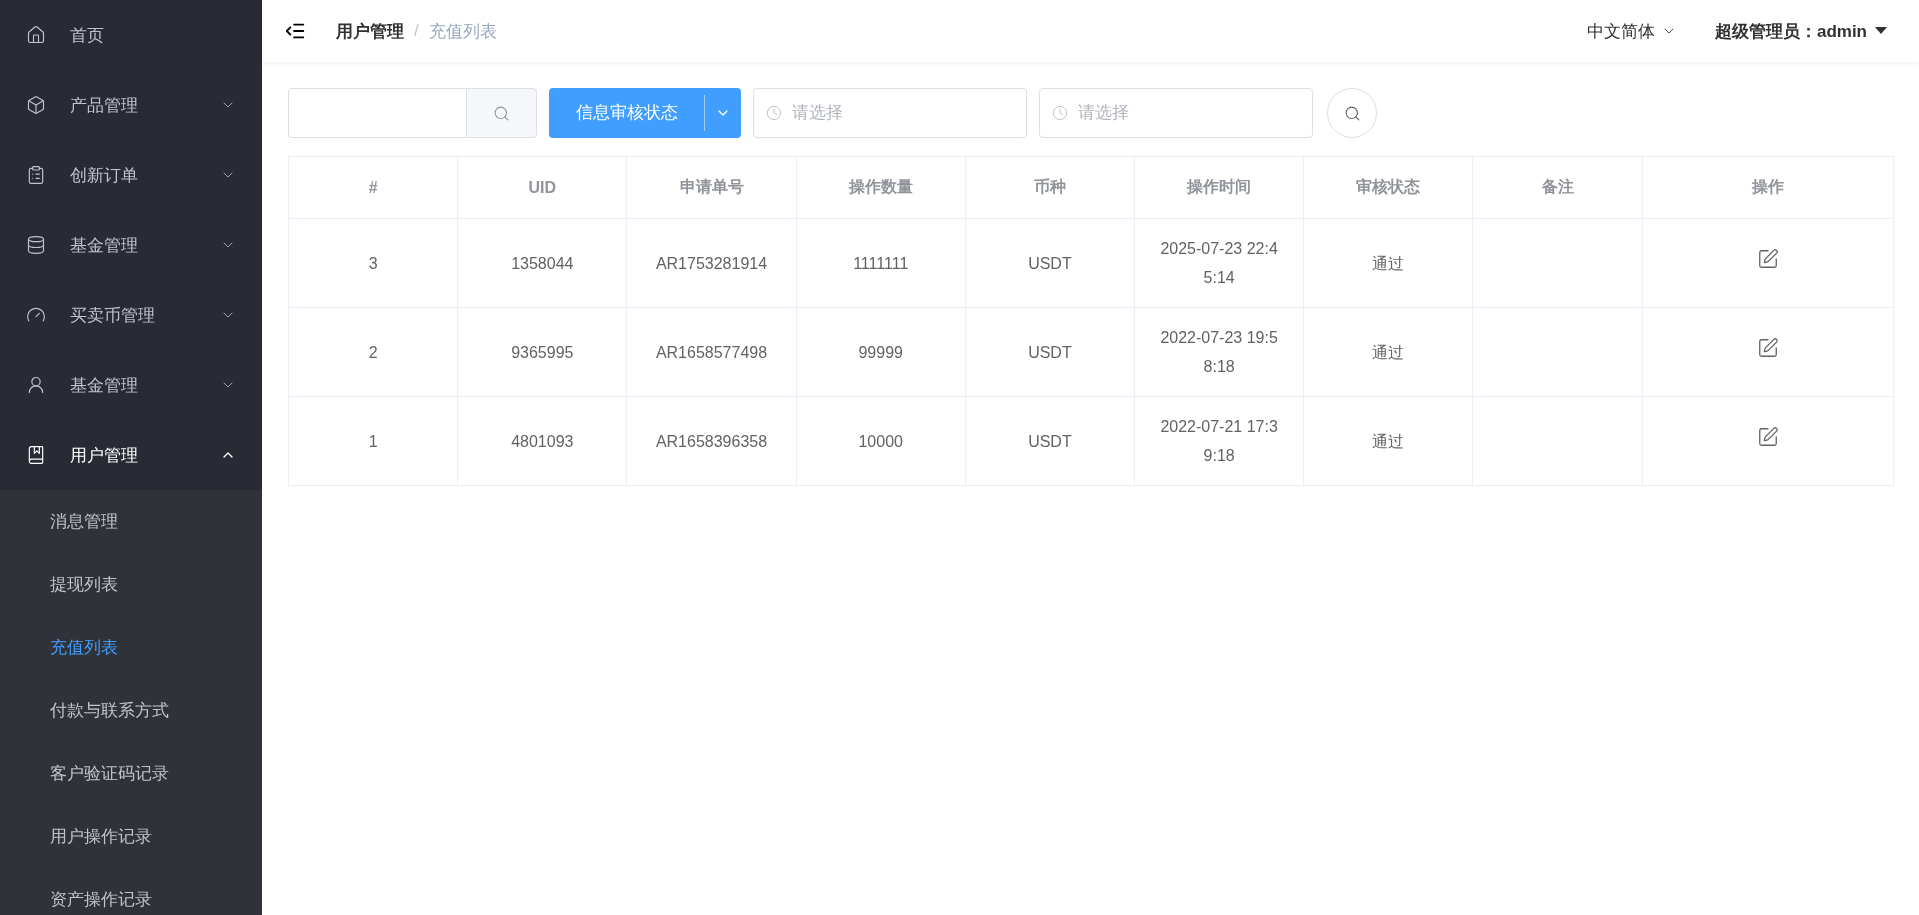 The image size is (1919, 915). I want to click on caret-down-icon, so click(1881, 31).